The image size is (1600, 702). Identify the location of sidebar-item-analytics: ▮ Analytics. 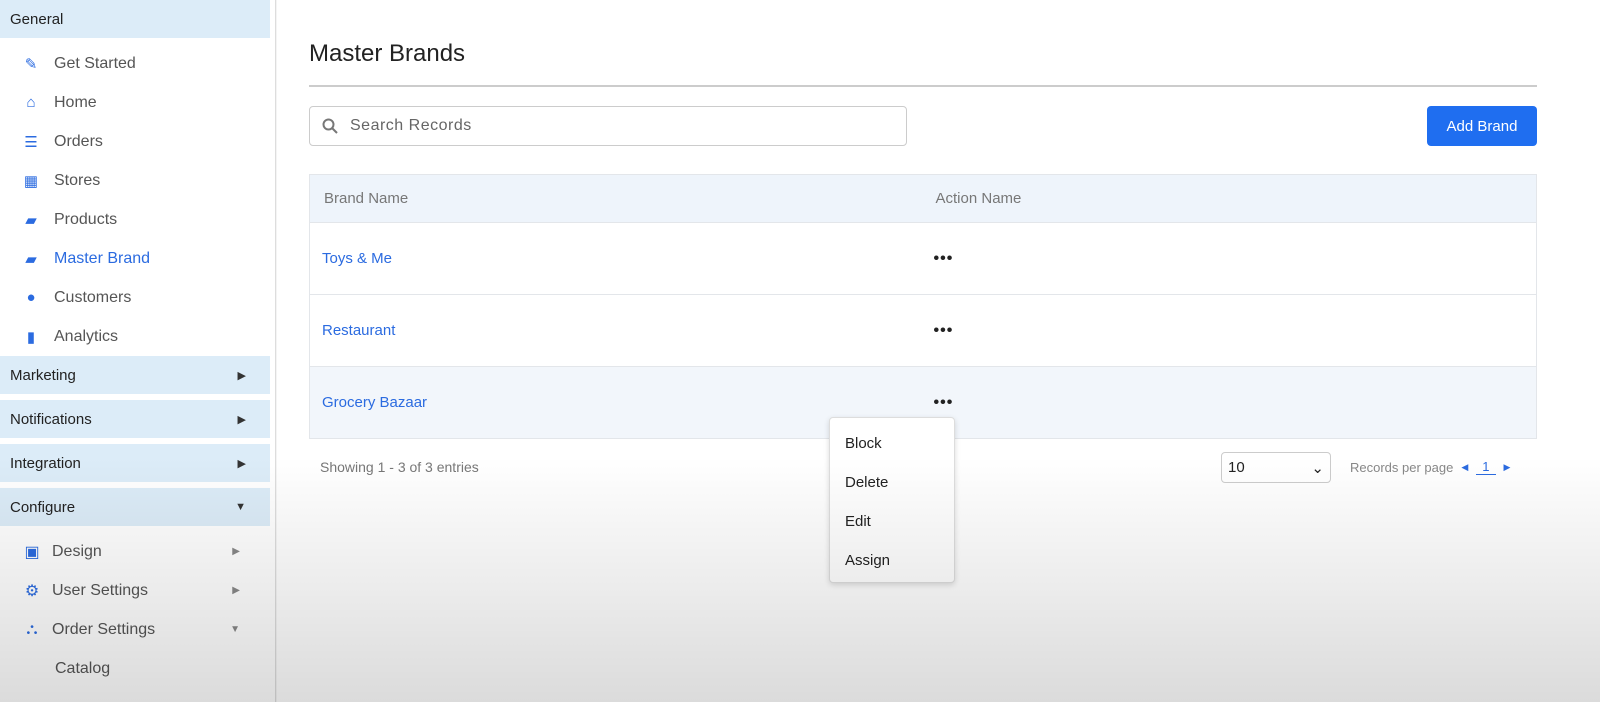
(137, 336).